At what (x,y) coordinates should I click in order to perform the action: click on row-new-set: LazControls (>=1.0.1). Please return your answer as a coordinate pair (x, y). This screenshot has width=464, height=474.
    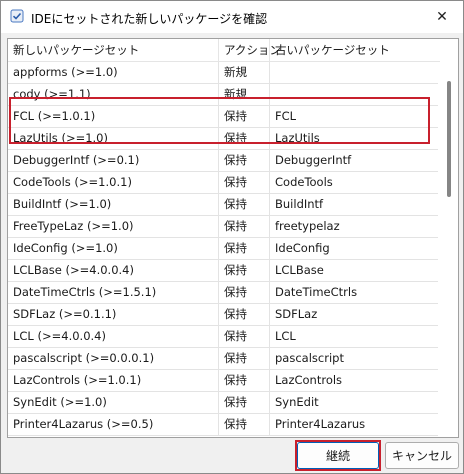
    Looking at the image, I should click on (113, 380).